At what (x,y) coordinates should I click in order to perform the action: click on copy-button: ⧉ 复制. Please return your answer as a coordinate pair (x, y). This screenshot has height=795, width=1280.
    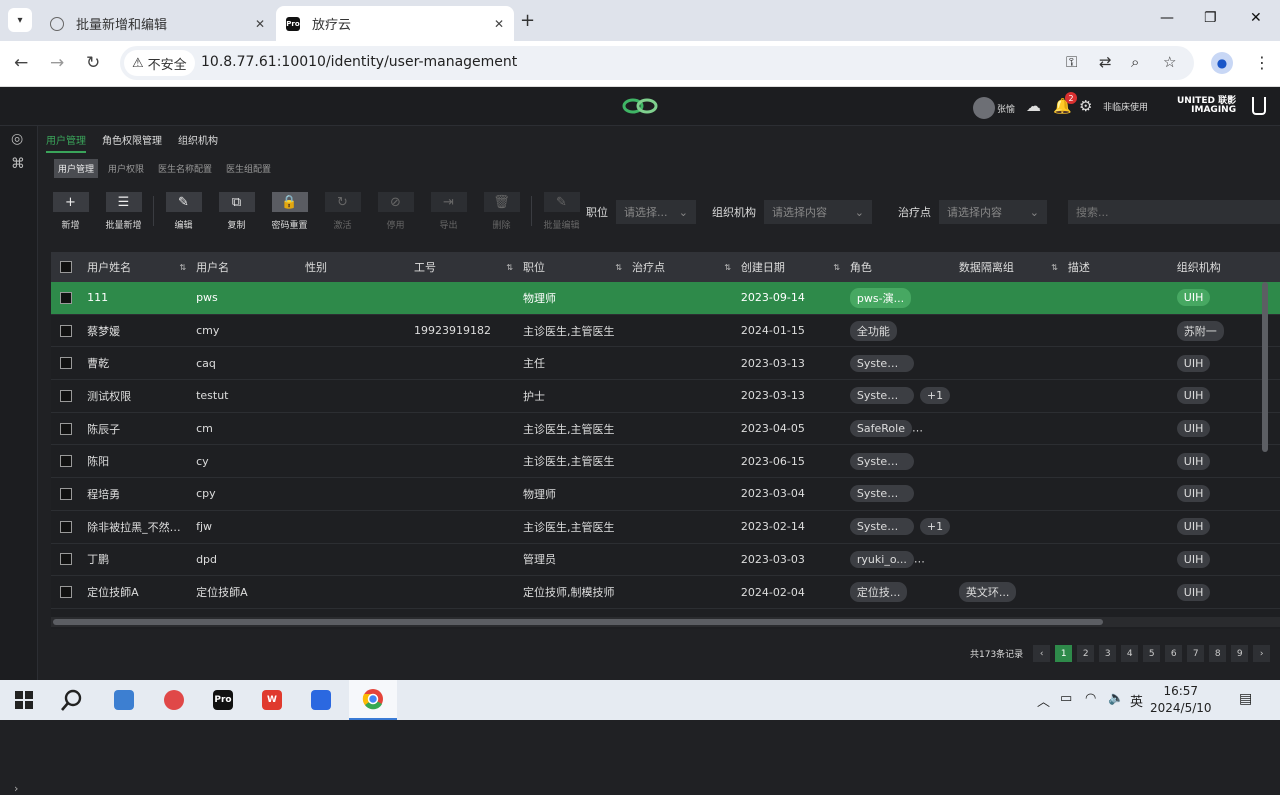
    Looking at the image, I should click on (236, 211).